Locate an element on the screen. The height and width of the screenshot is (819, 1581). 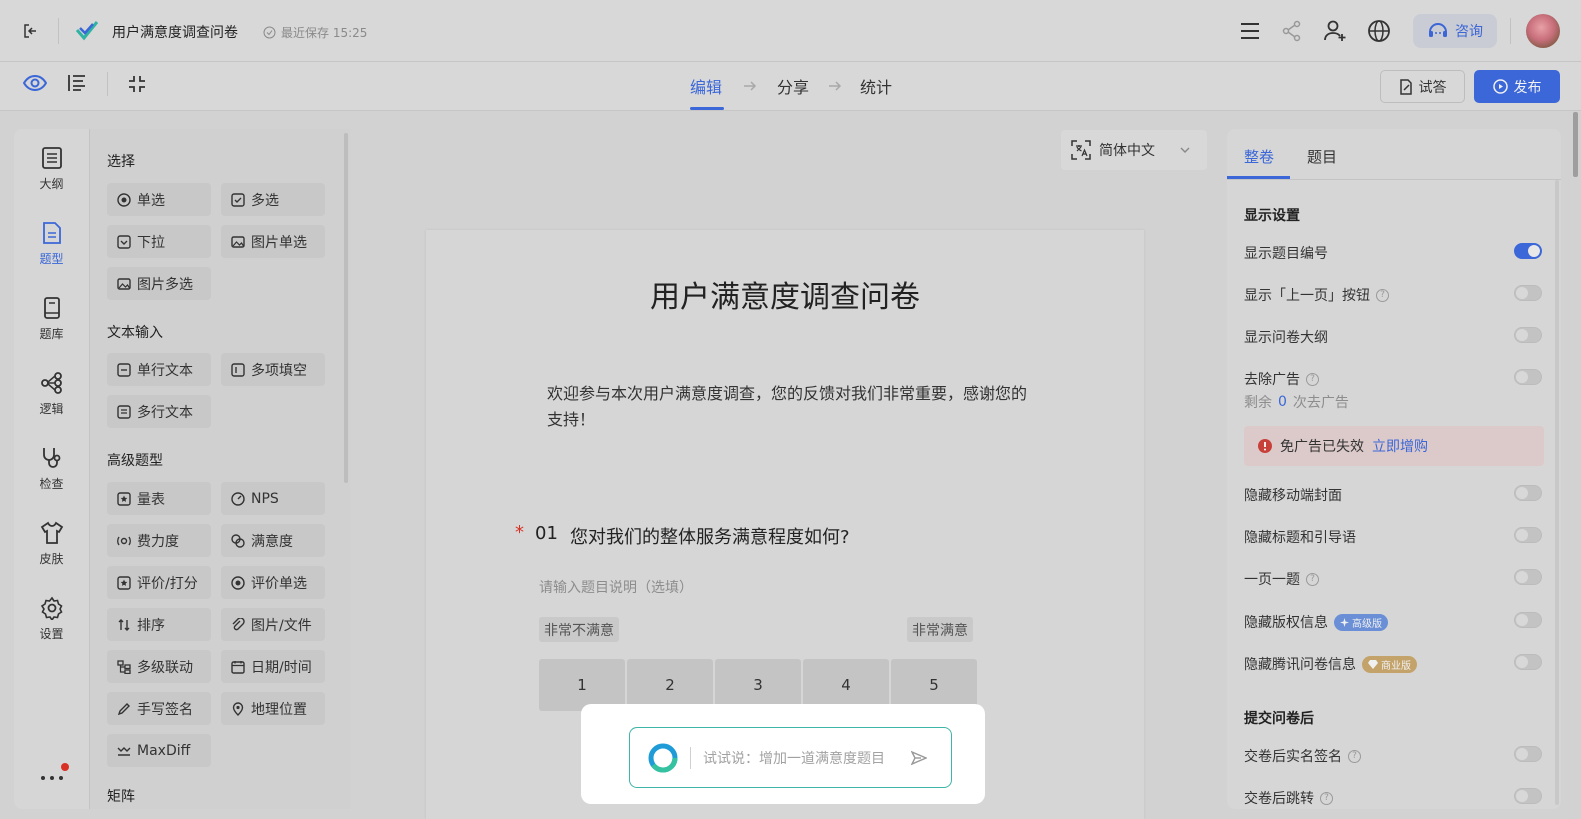
toggle-show-outline is located at coordinates (1528, 335).